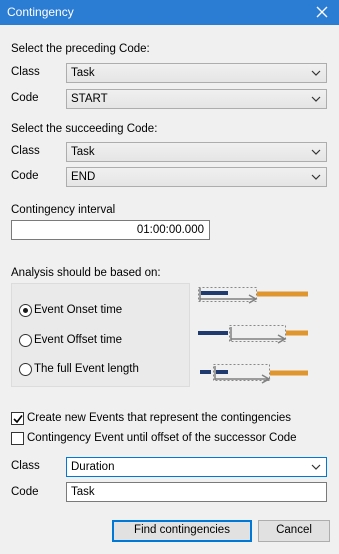 The image size is (339, 554). Describe the element at coordinates (196, 467) in the screenshot. I see `result-class-select: Duration` at that location.